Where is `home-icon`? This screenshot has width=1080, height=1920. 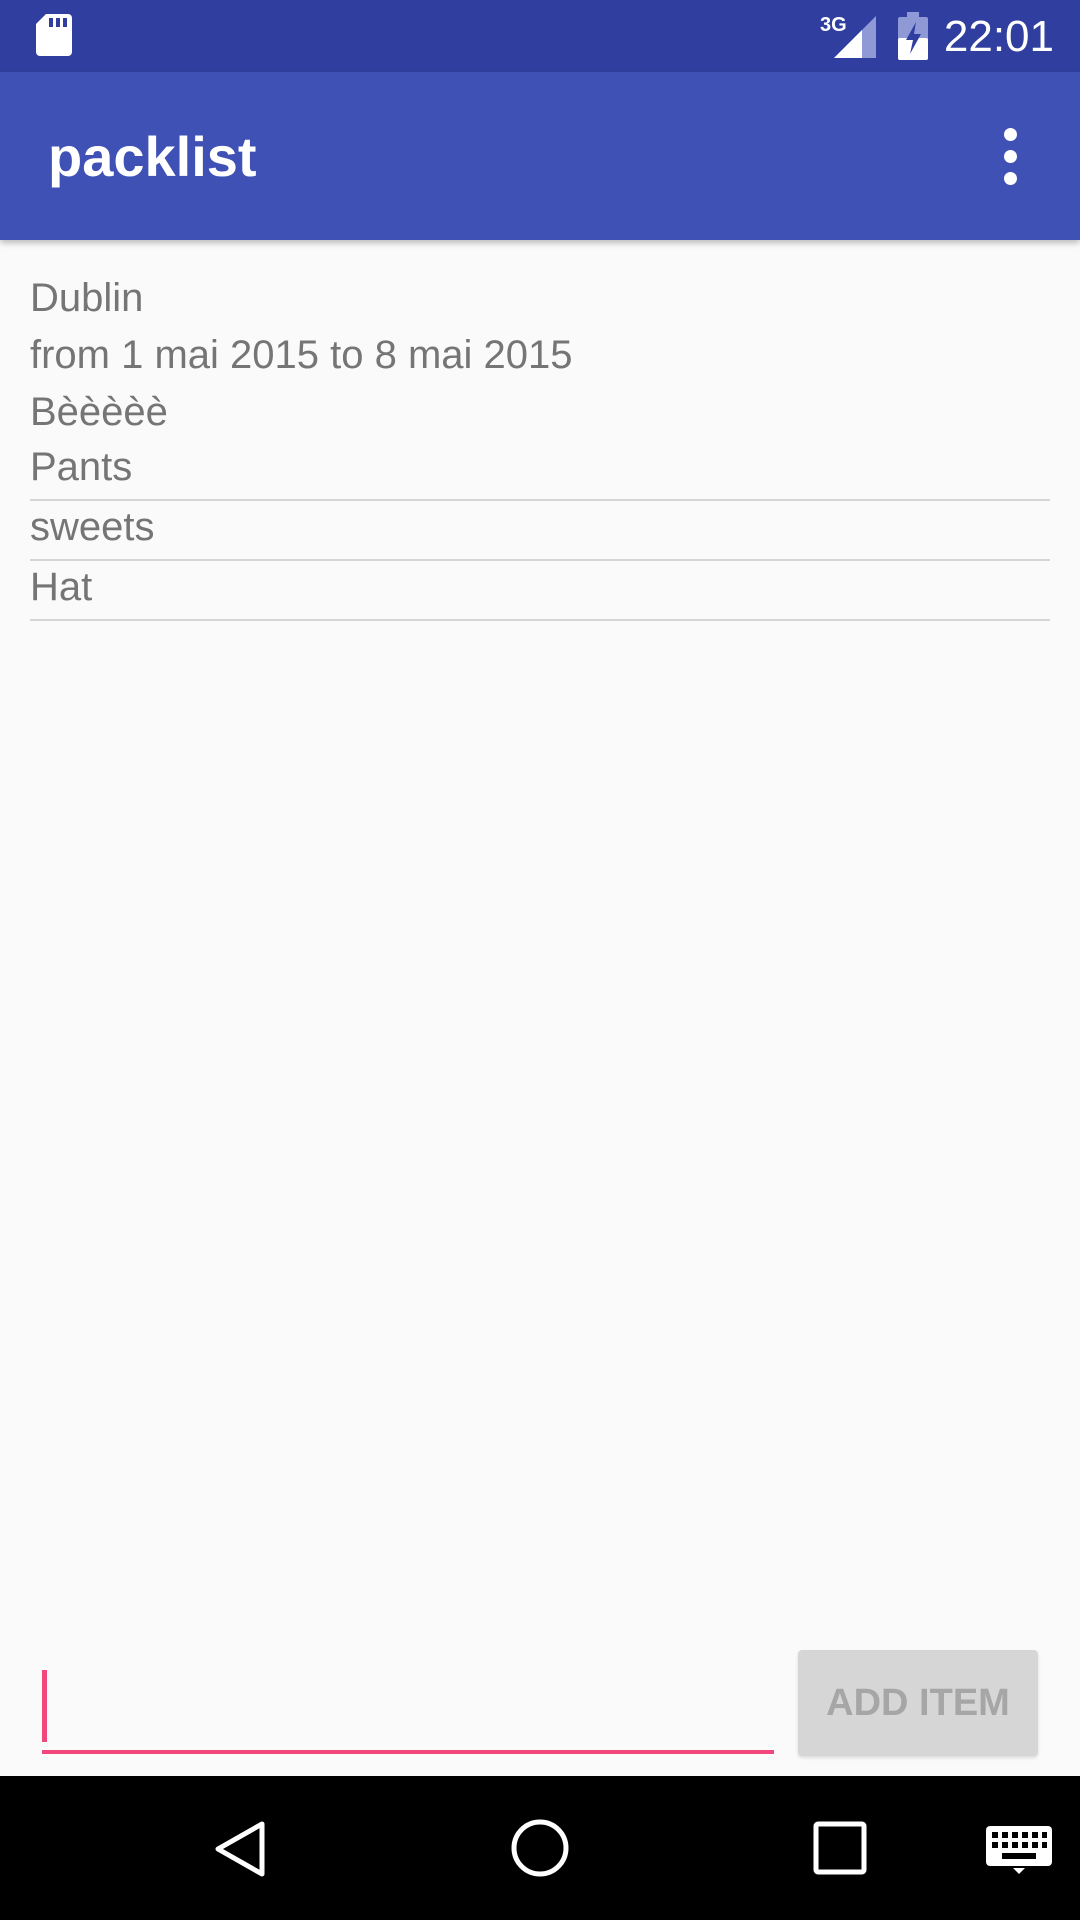 home-icon is located at coordinates (540, 1848).